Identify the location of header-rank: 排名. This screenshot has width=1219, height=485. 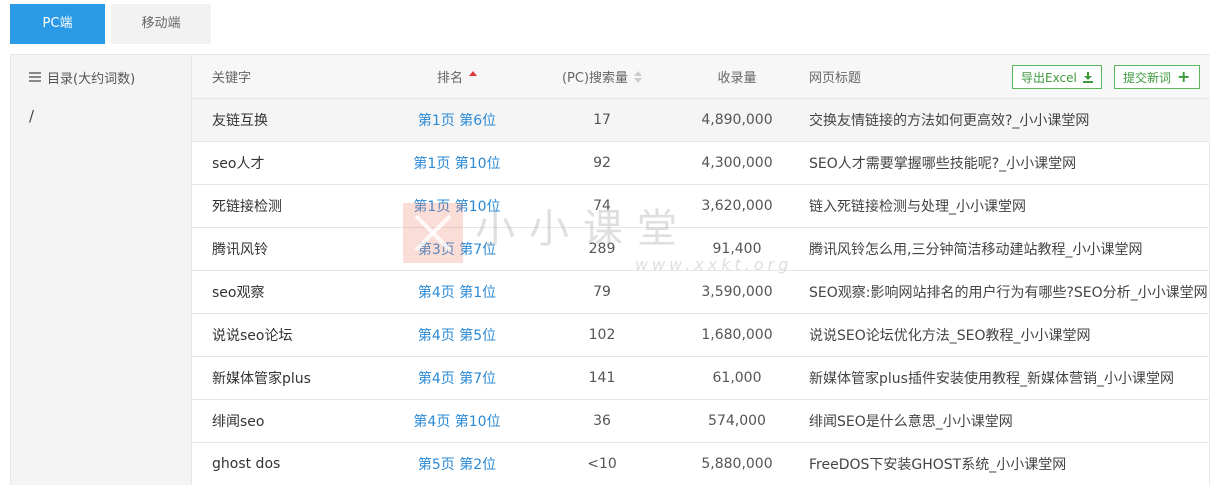
(457, 76).